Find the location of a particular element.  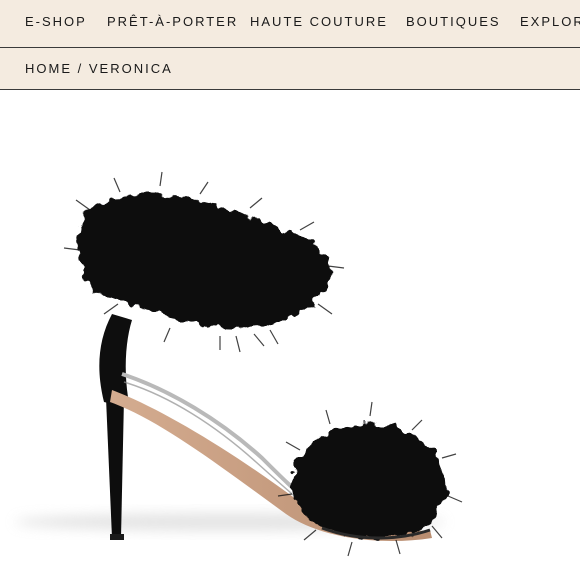

nav-item-explore: EXPLORE is located at coordinates (550, 22).